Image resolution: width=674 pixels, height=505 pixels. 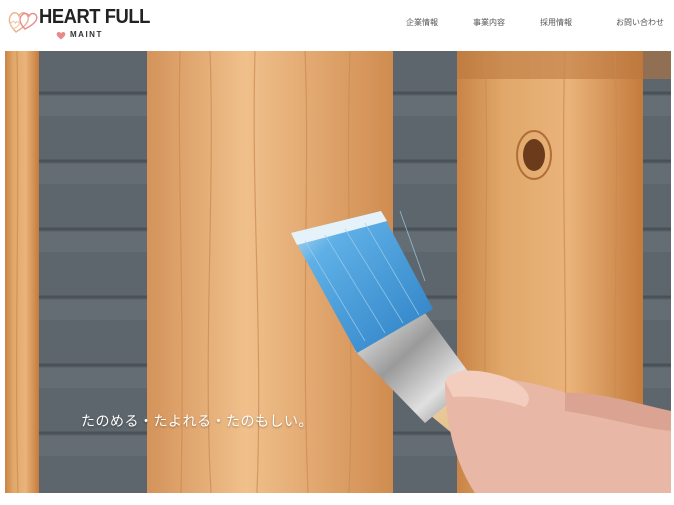 What do you see at coordinates (94, 17) in the screenshot?
I see `logo-title: HEART FULL` at bounding box center [94, 17].